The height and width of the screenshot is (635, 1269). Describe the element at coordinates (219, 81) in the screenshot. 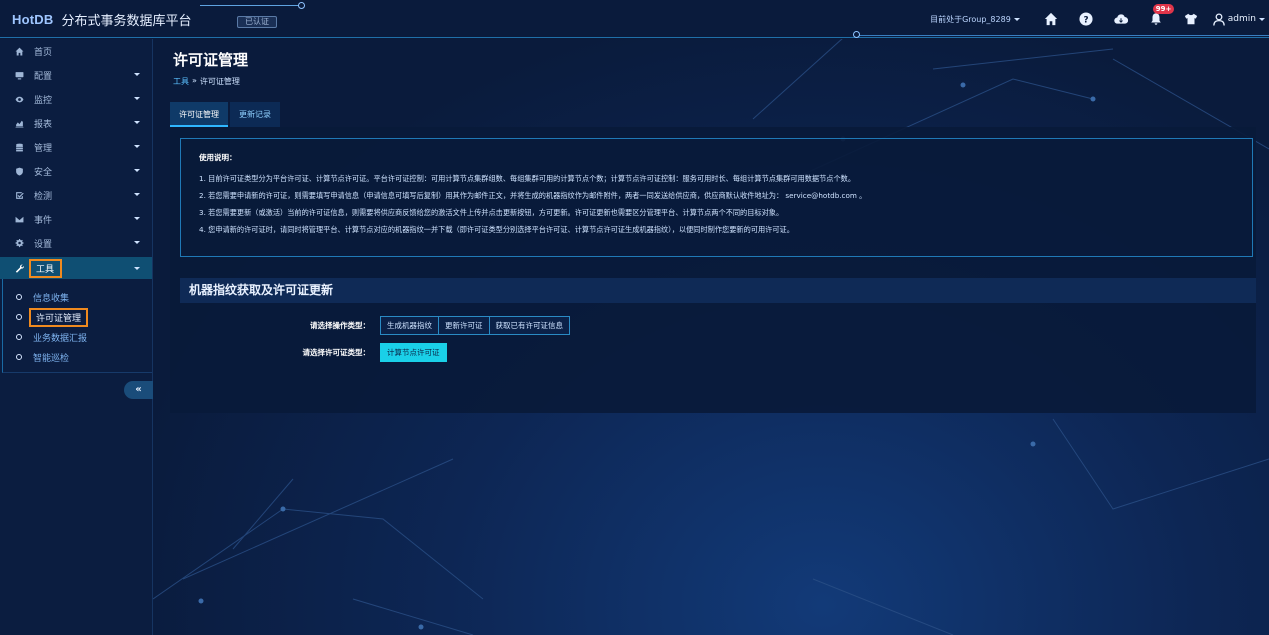

I see `breadcrumb-current: 许可证管理` at that location.